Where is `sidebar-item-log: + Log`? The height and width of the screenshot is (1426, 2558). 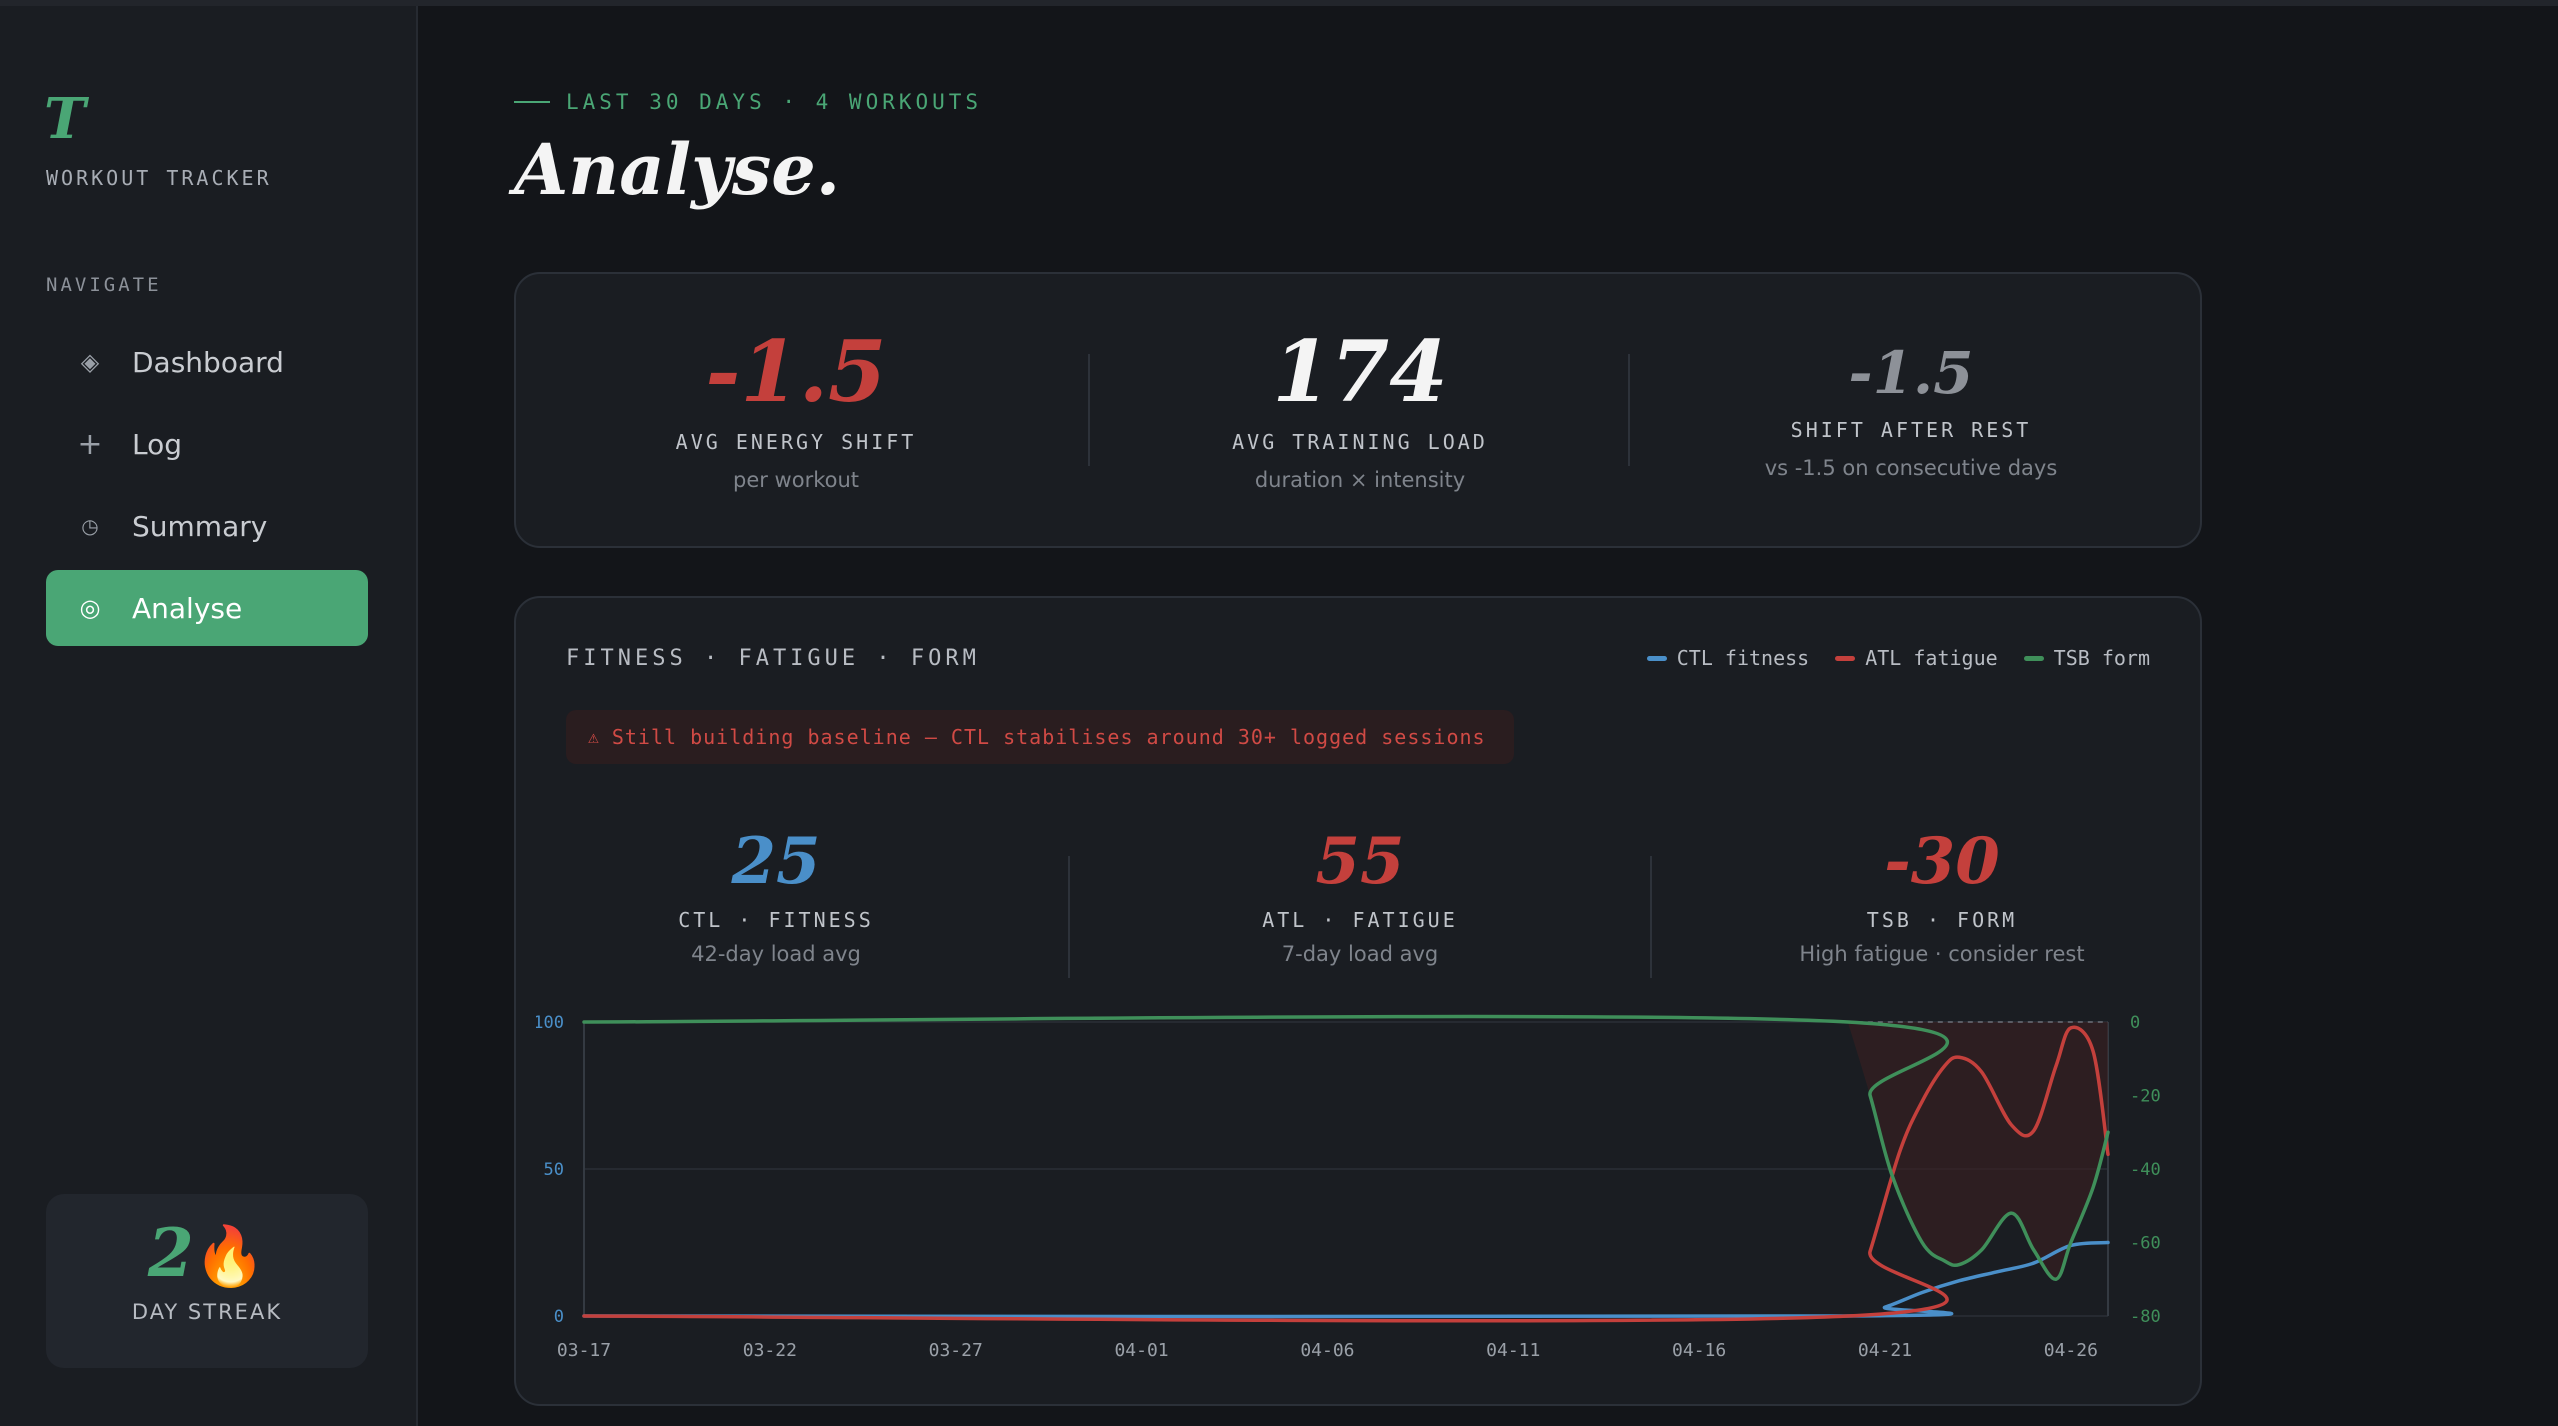 sidebar-item-log: + Log is located at coordinates (207, 444).